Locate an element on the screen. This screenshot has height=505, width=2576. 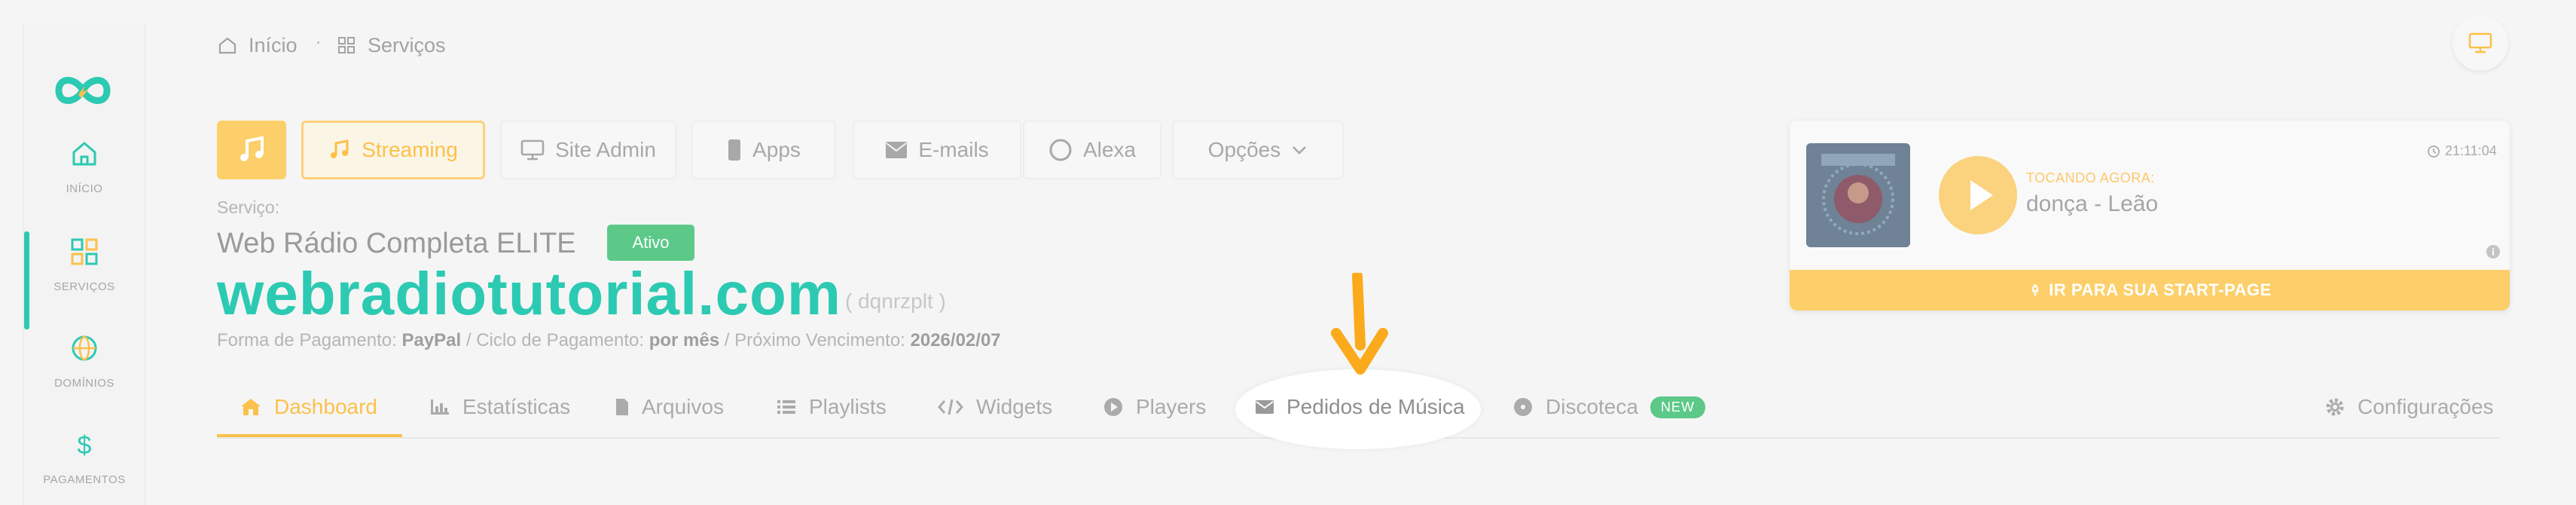
tab-players: Players is located at coordinates (1155, 407).